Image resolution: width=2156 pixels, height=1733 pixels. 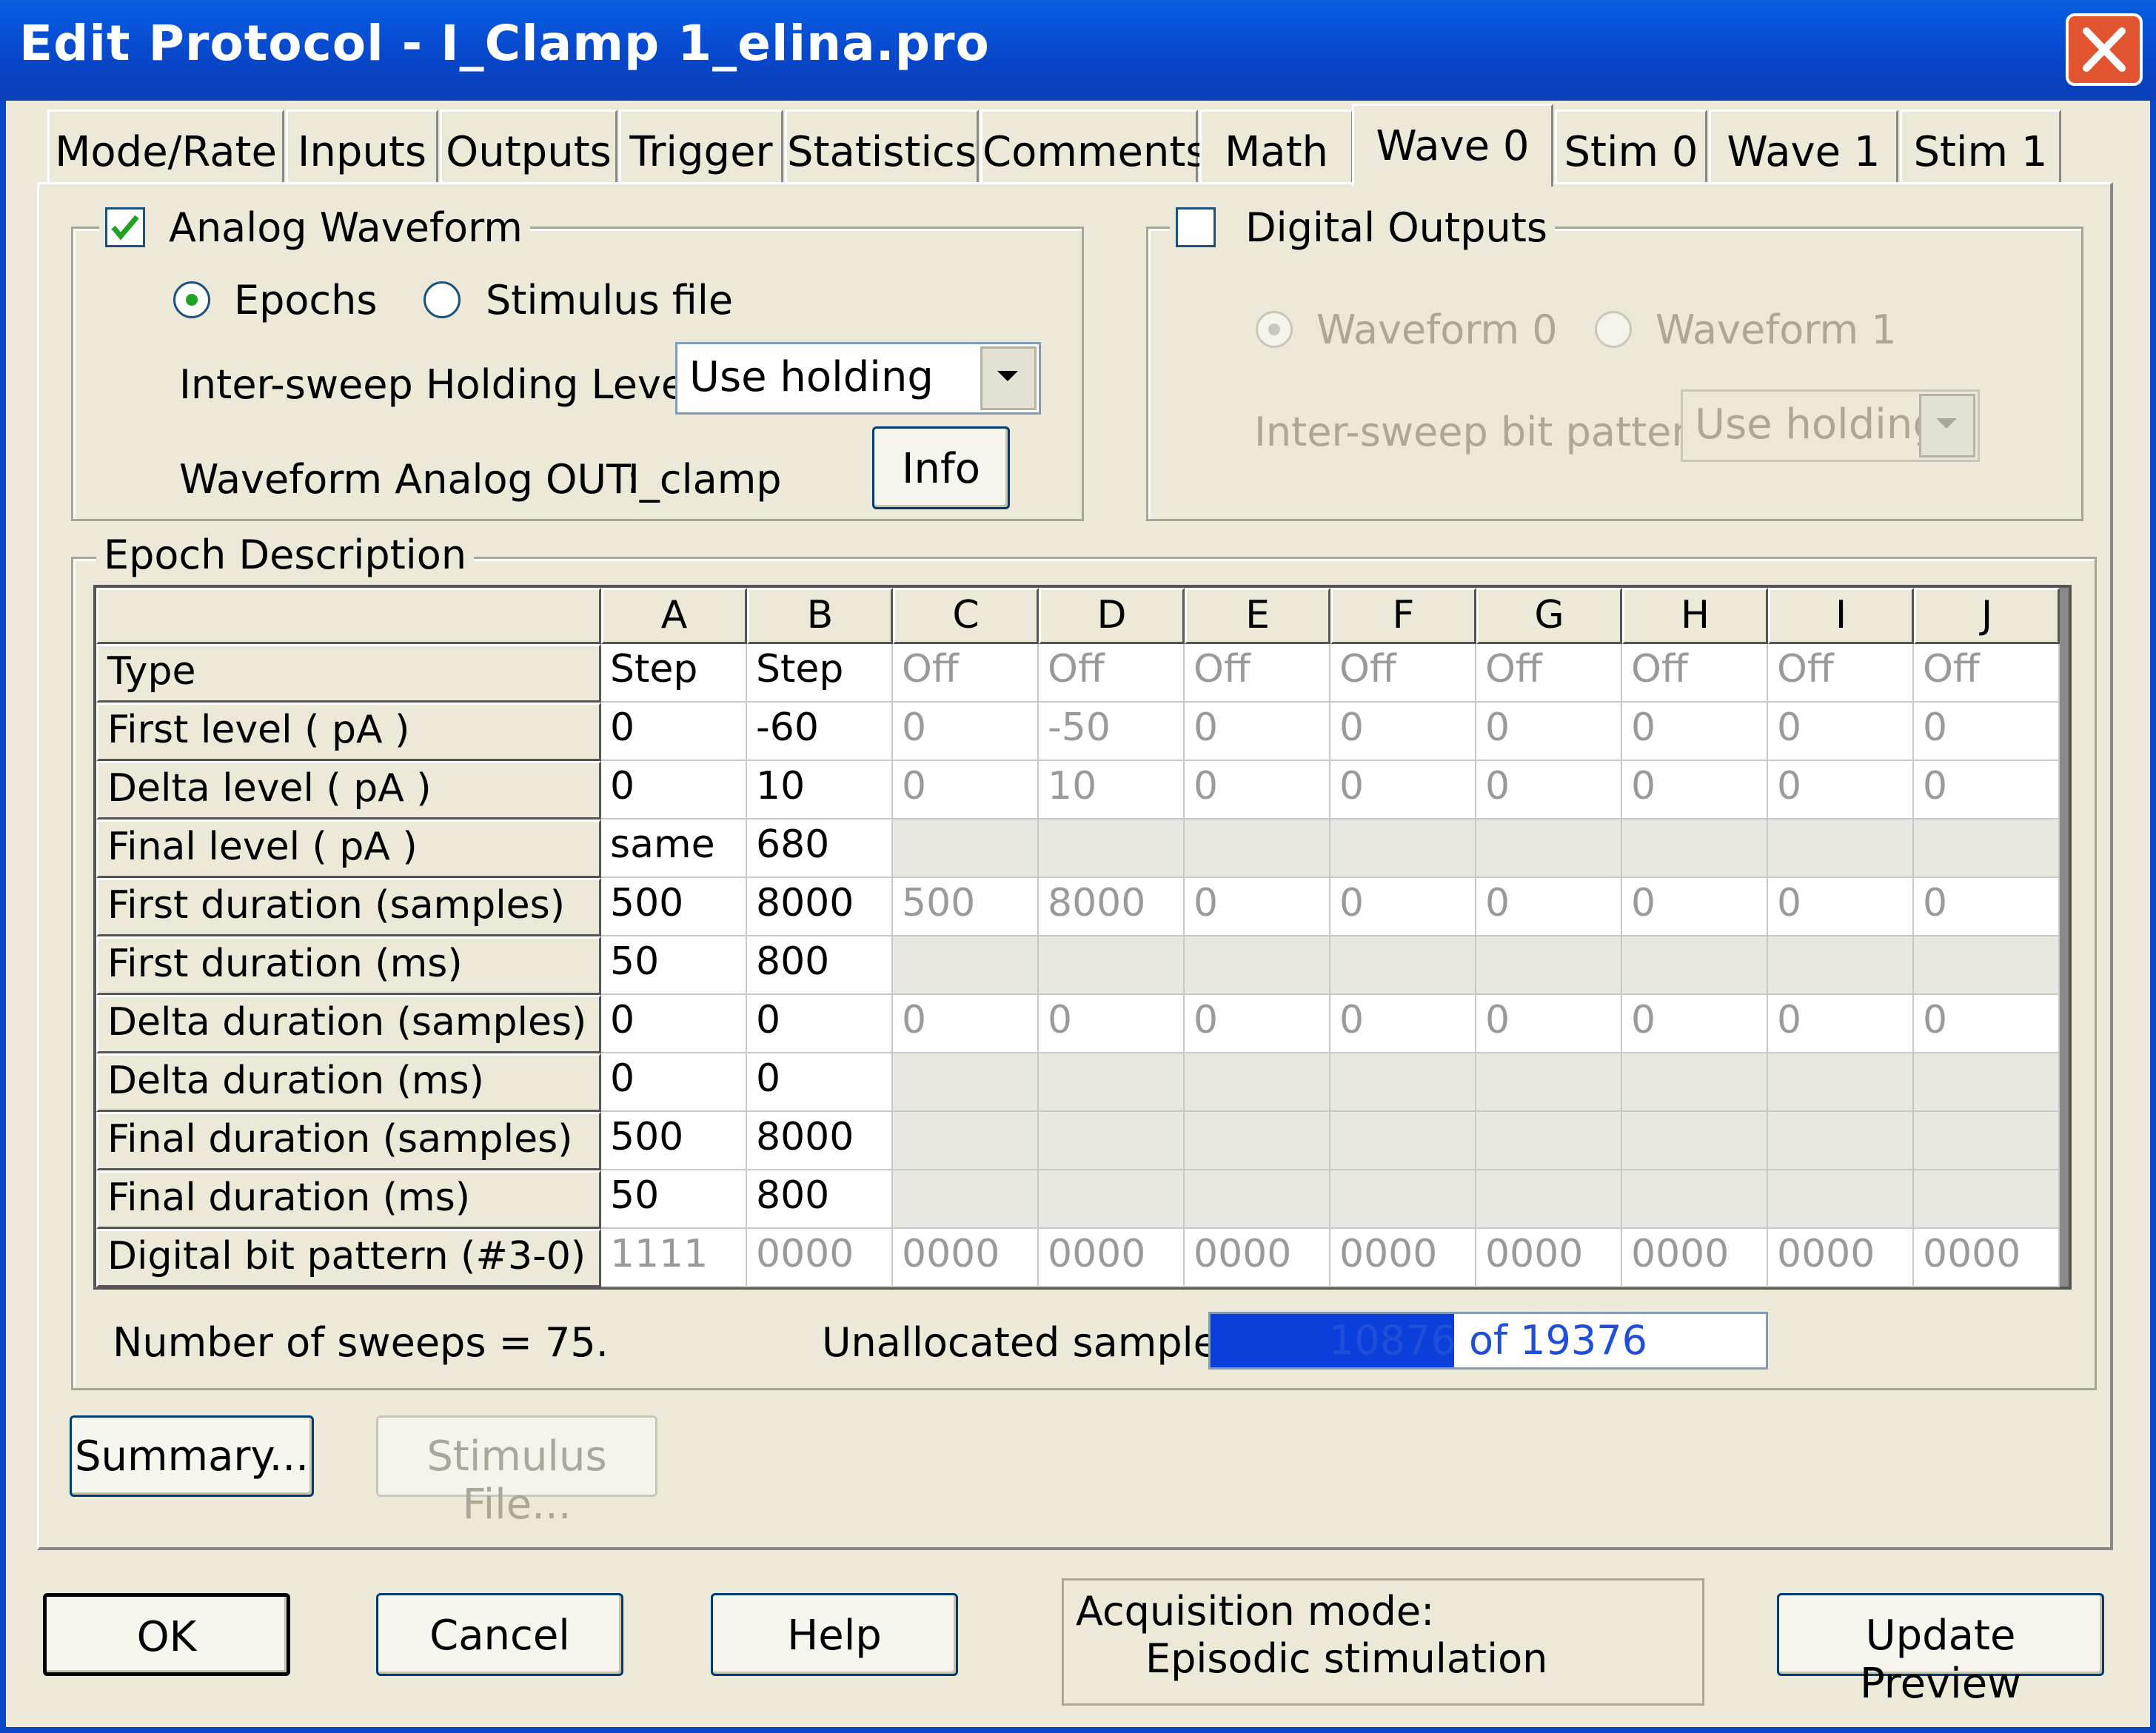 What do you see at coordinates (820, 848) in the screenshot?
I see `epoch-cell: 680` at bounding box center [820, 848].